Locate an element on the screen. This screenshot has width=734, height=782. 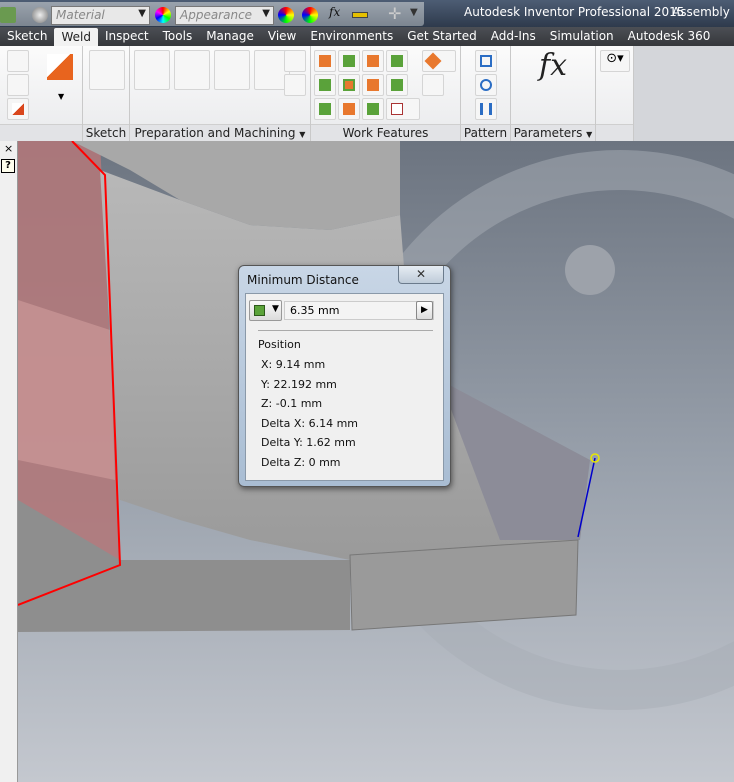
divider is located at coordinates (345, 330).